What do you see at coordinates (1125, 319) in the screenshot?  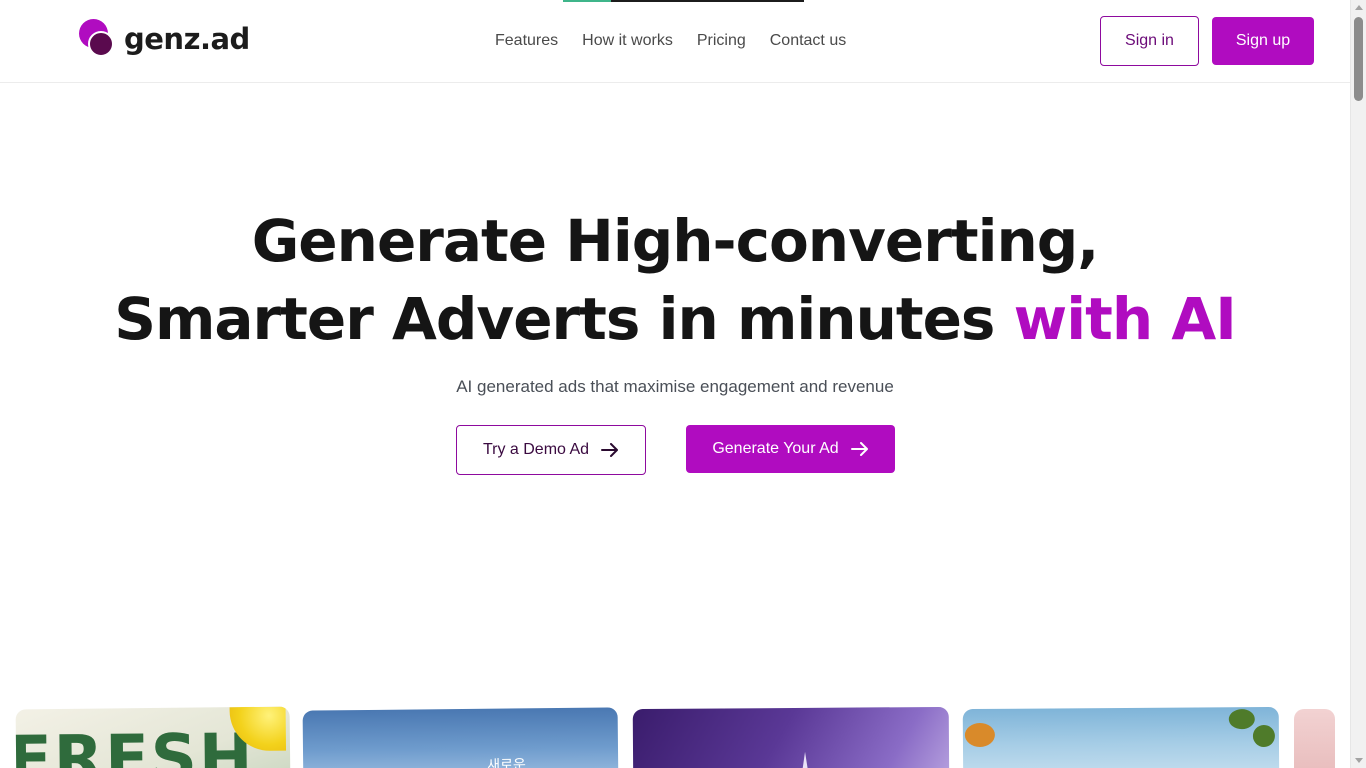 I see `hero-title-accent: with AI` at bounding box center [1125, 319].